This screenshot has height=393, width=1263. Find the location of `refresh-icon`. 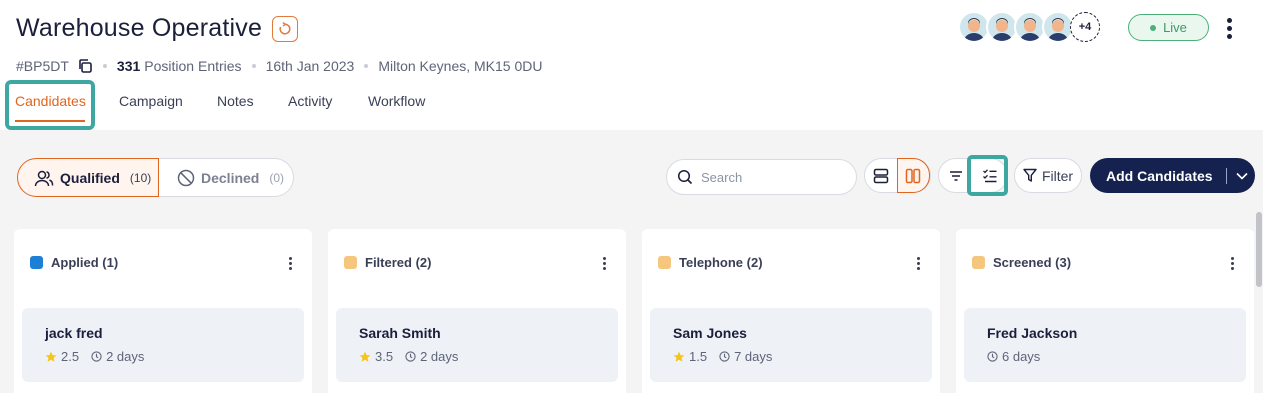

refresh-icon is located at coordinates (285, 27).